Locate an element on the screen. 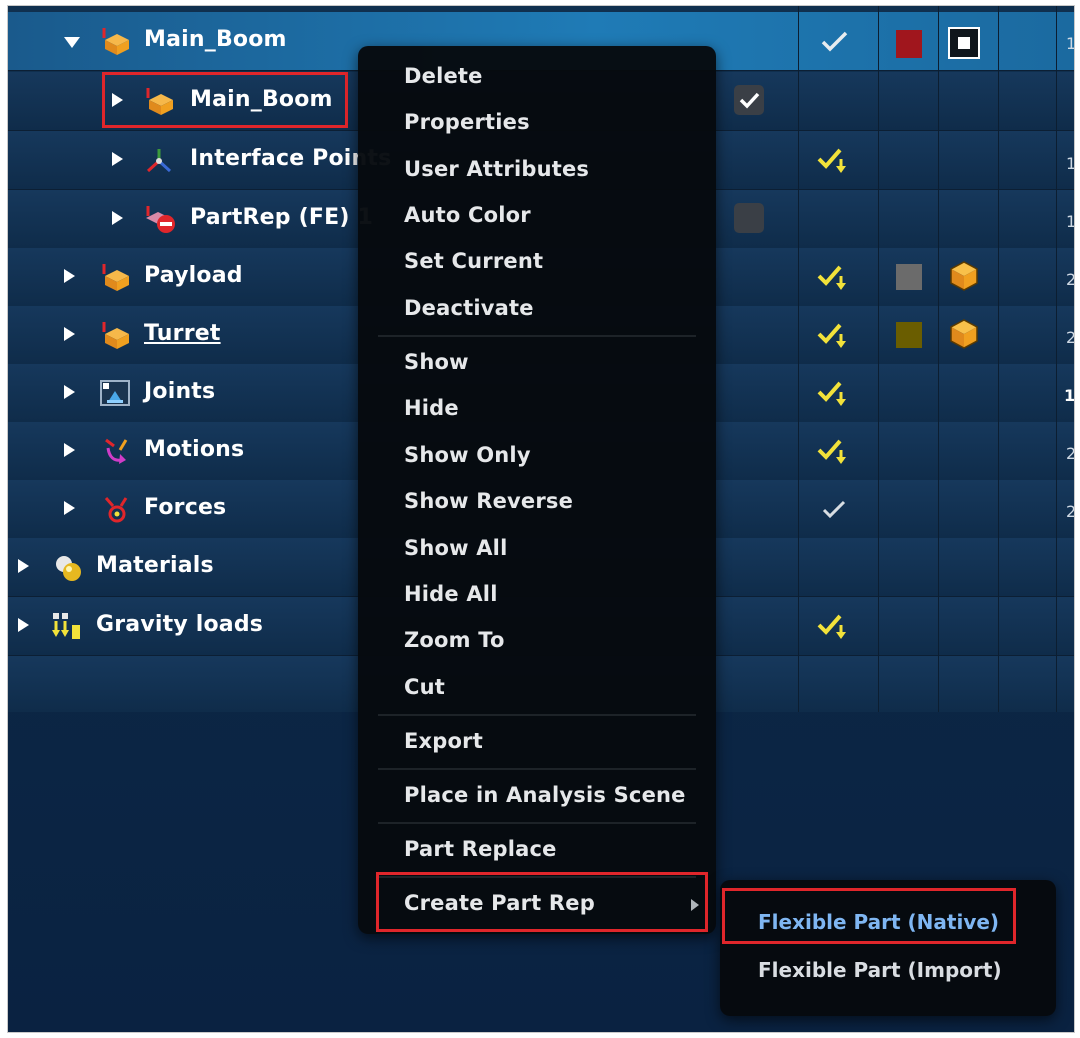 This screenshot has width=1080, height=1038. axes-icon is located at coordinates (159, 161).